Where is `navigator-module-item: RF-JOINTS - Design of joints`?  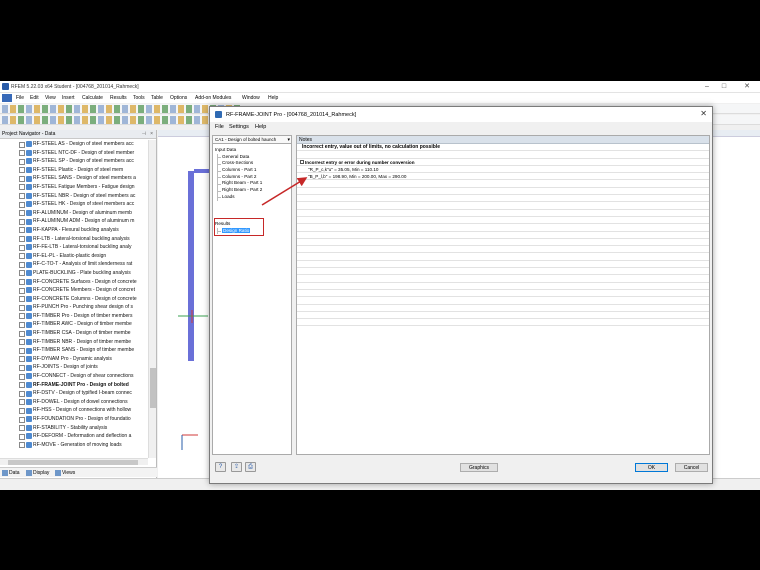
navigator-module-item: RF-JOINTS - Design of joints is located at coordinates (74, 367).